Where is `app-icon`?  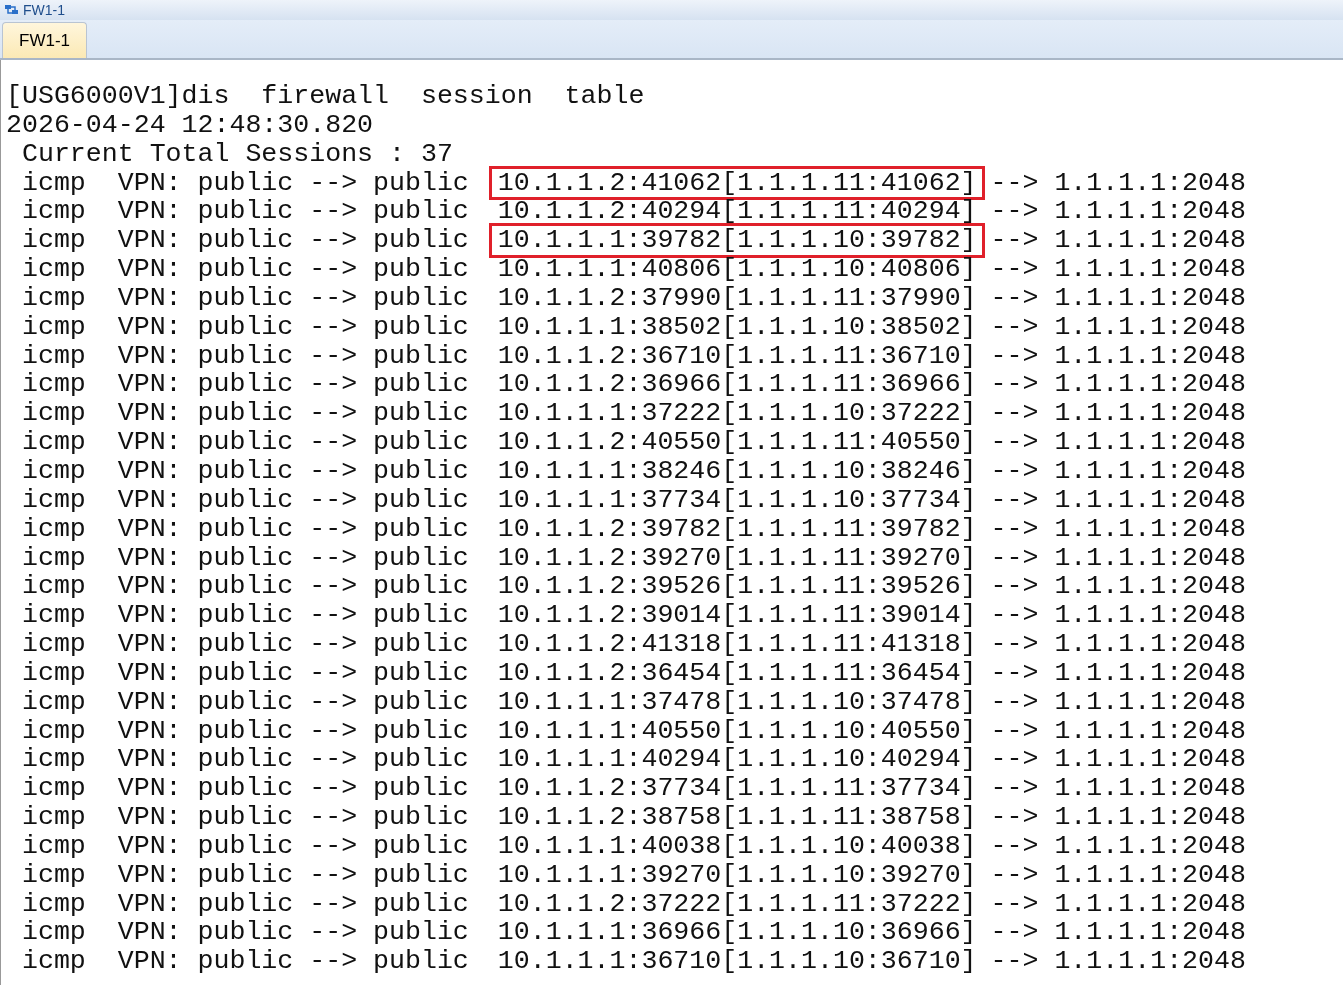 app-icon is located at coordinates (12, 10).